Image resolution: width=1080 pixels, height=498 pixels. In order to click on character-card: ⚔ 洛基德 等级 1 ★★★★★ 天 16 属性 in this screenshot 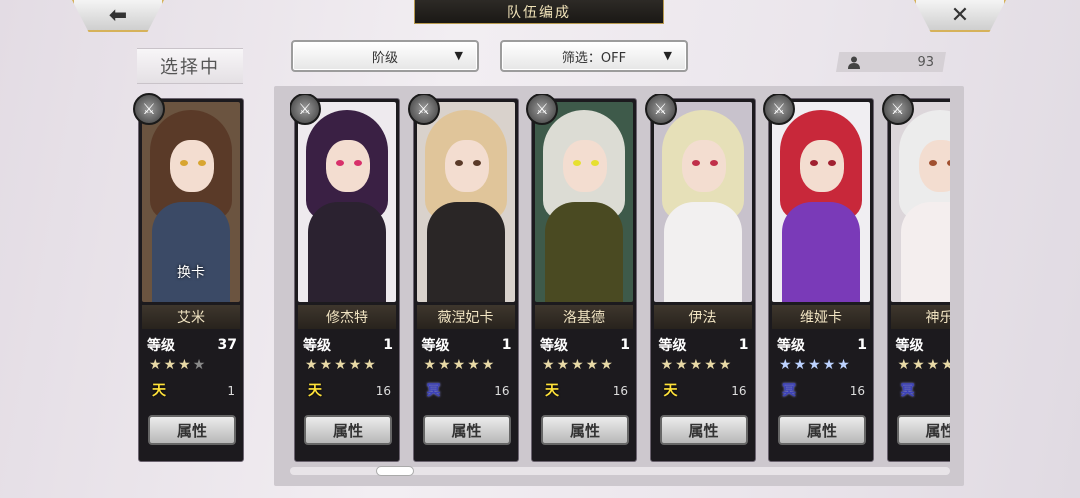, I will do `click(581, 278)`.